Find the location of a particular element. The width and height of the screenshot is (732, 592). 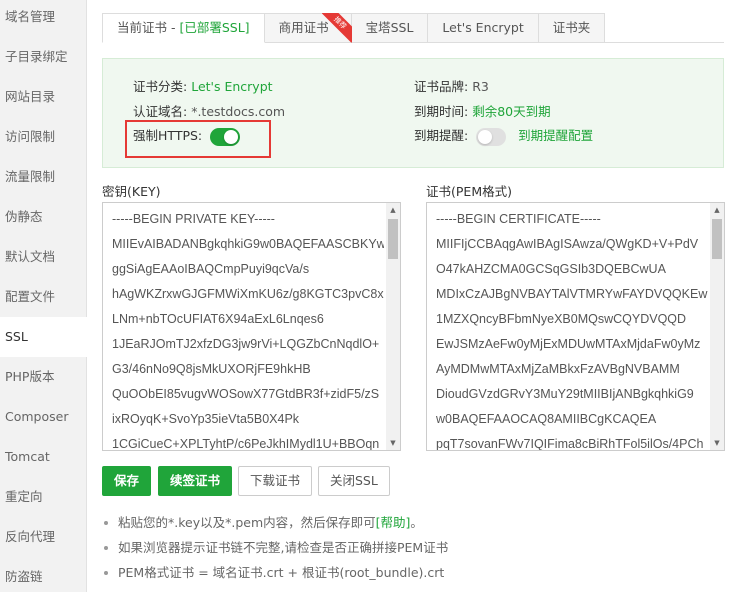

renew-cert-button: 续签证书 is located at coordinates (195, 481).